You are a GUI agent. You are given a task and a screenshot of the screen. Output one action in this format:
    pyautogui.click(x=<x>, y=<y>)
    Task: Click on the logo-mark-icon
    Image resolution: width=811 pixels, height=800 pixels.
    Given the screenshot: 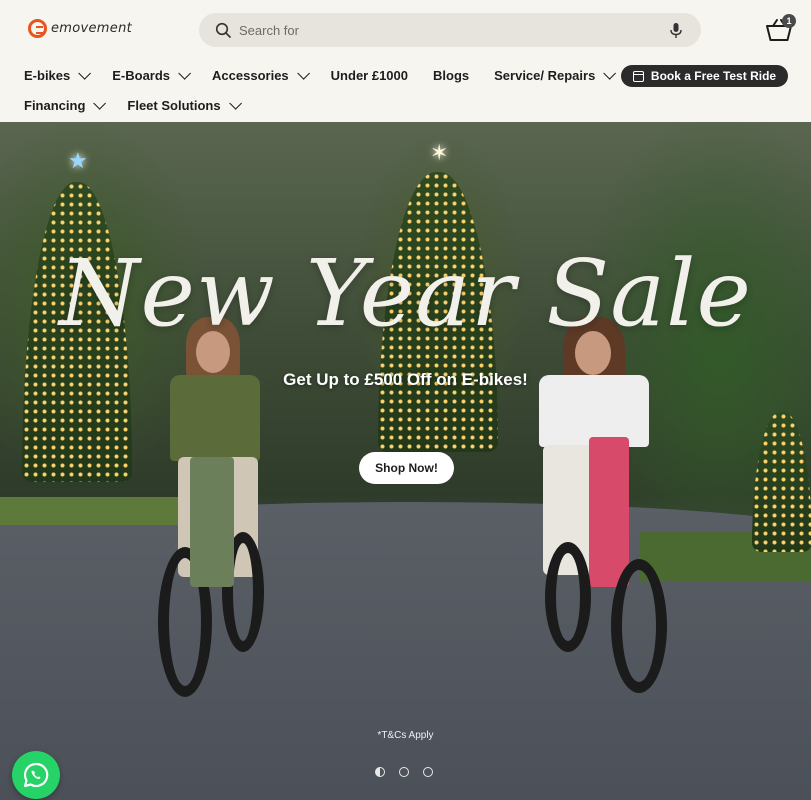 What is the action you would take?
    pyautogui.click(x=37, y=28)
    